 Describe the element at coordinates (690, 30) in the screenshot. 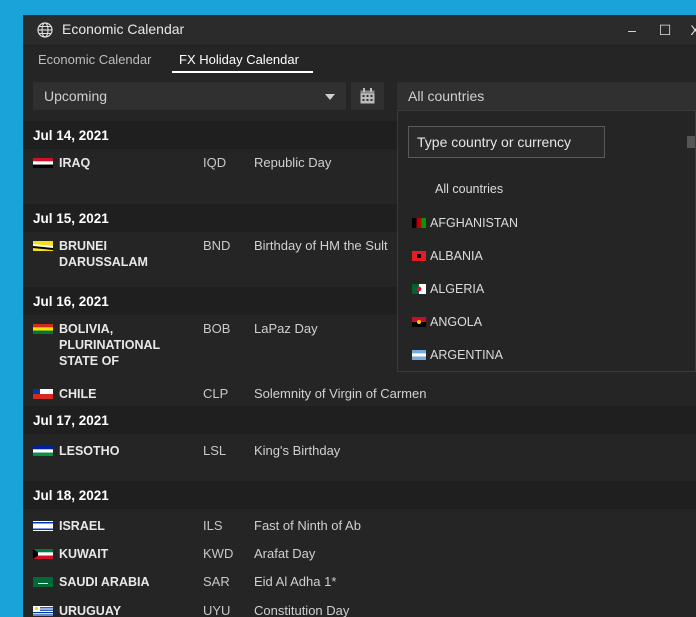

I see `close-button: X` at that location.